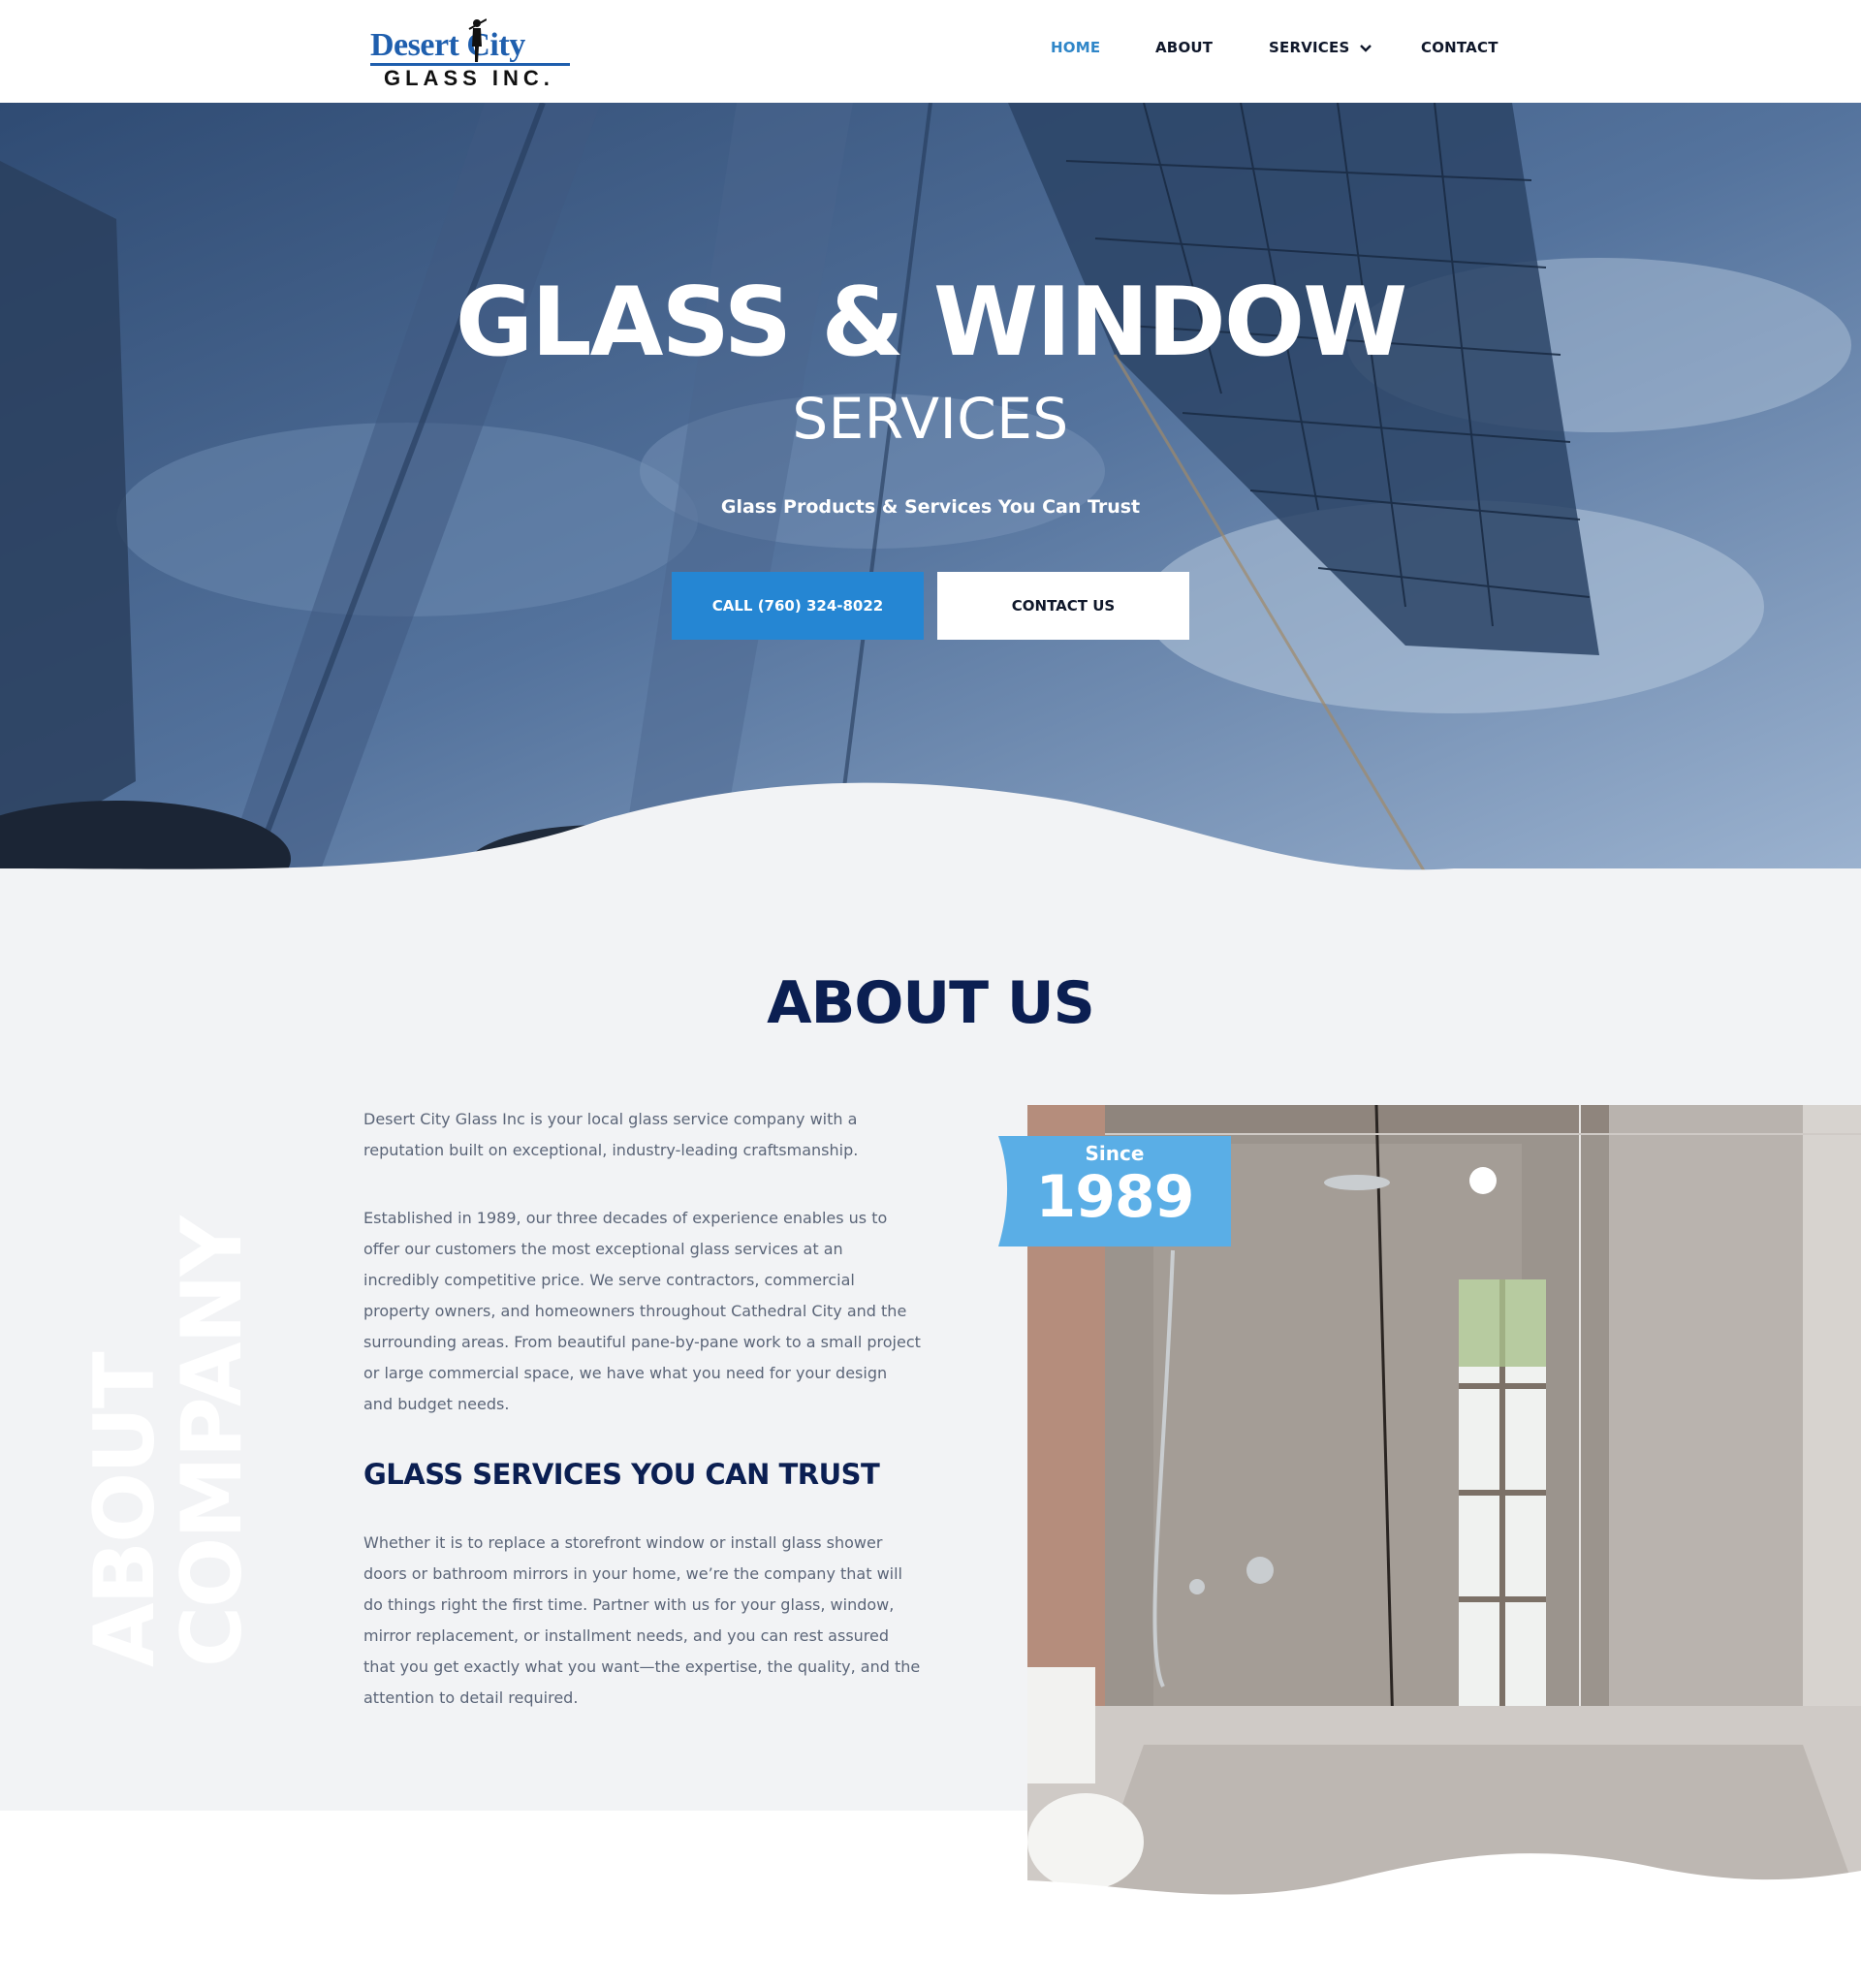  What do you see at coordinates (1075, 47) in the screenshot?
I see `nav-home: HOME` at bounding box center [1075, 47].